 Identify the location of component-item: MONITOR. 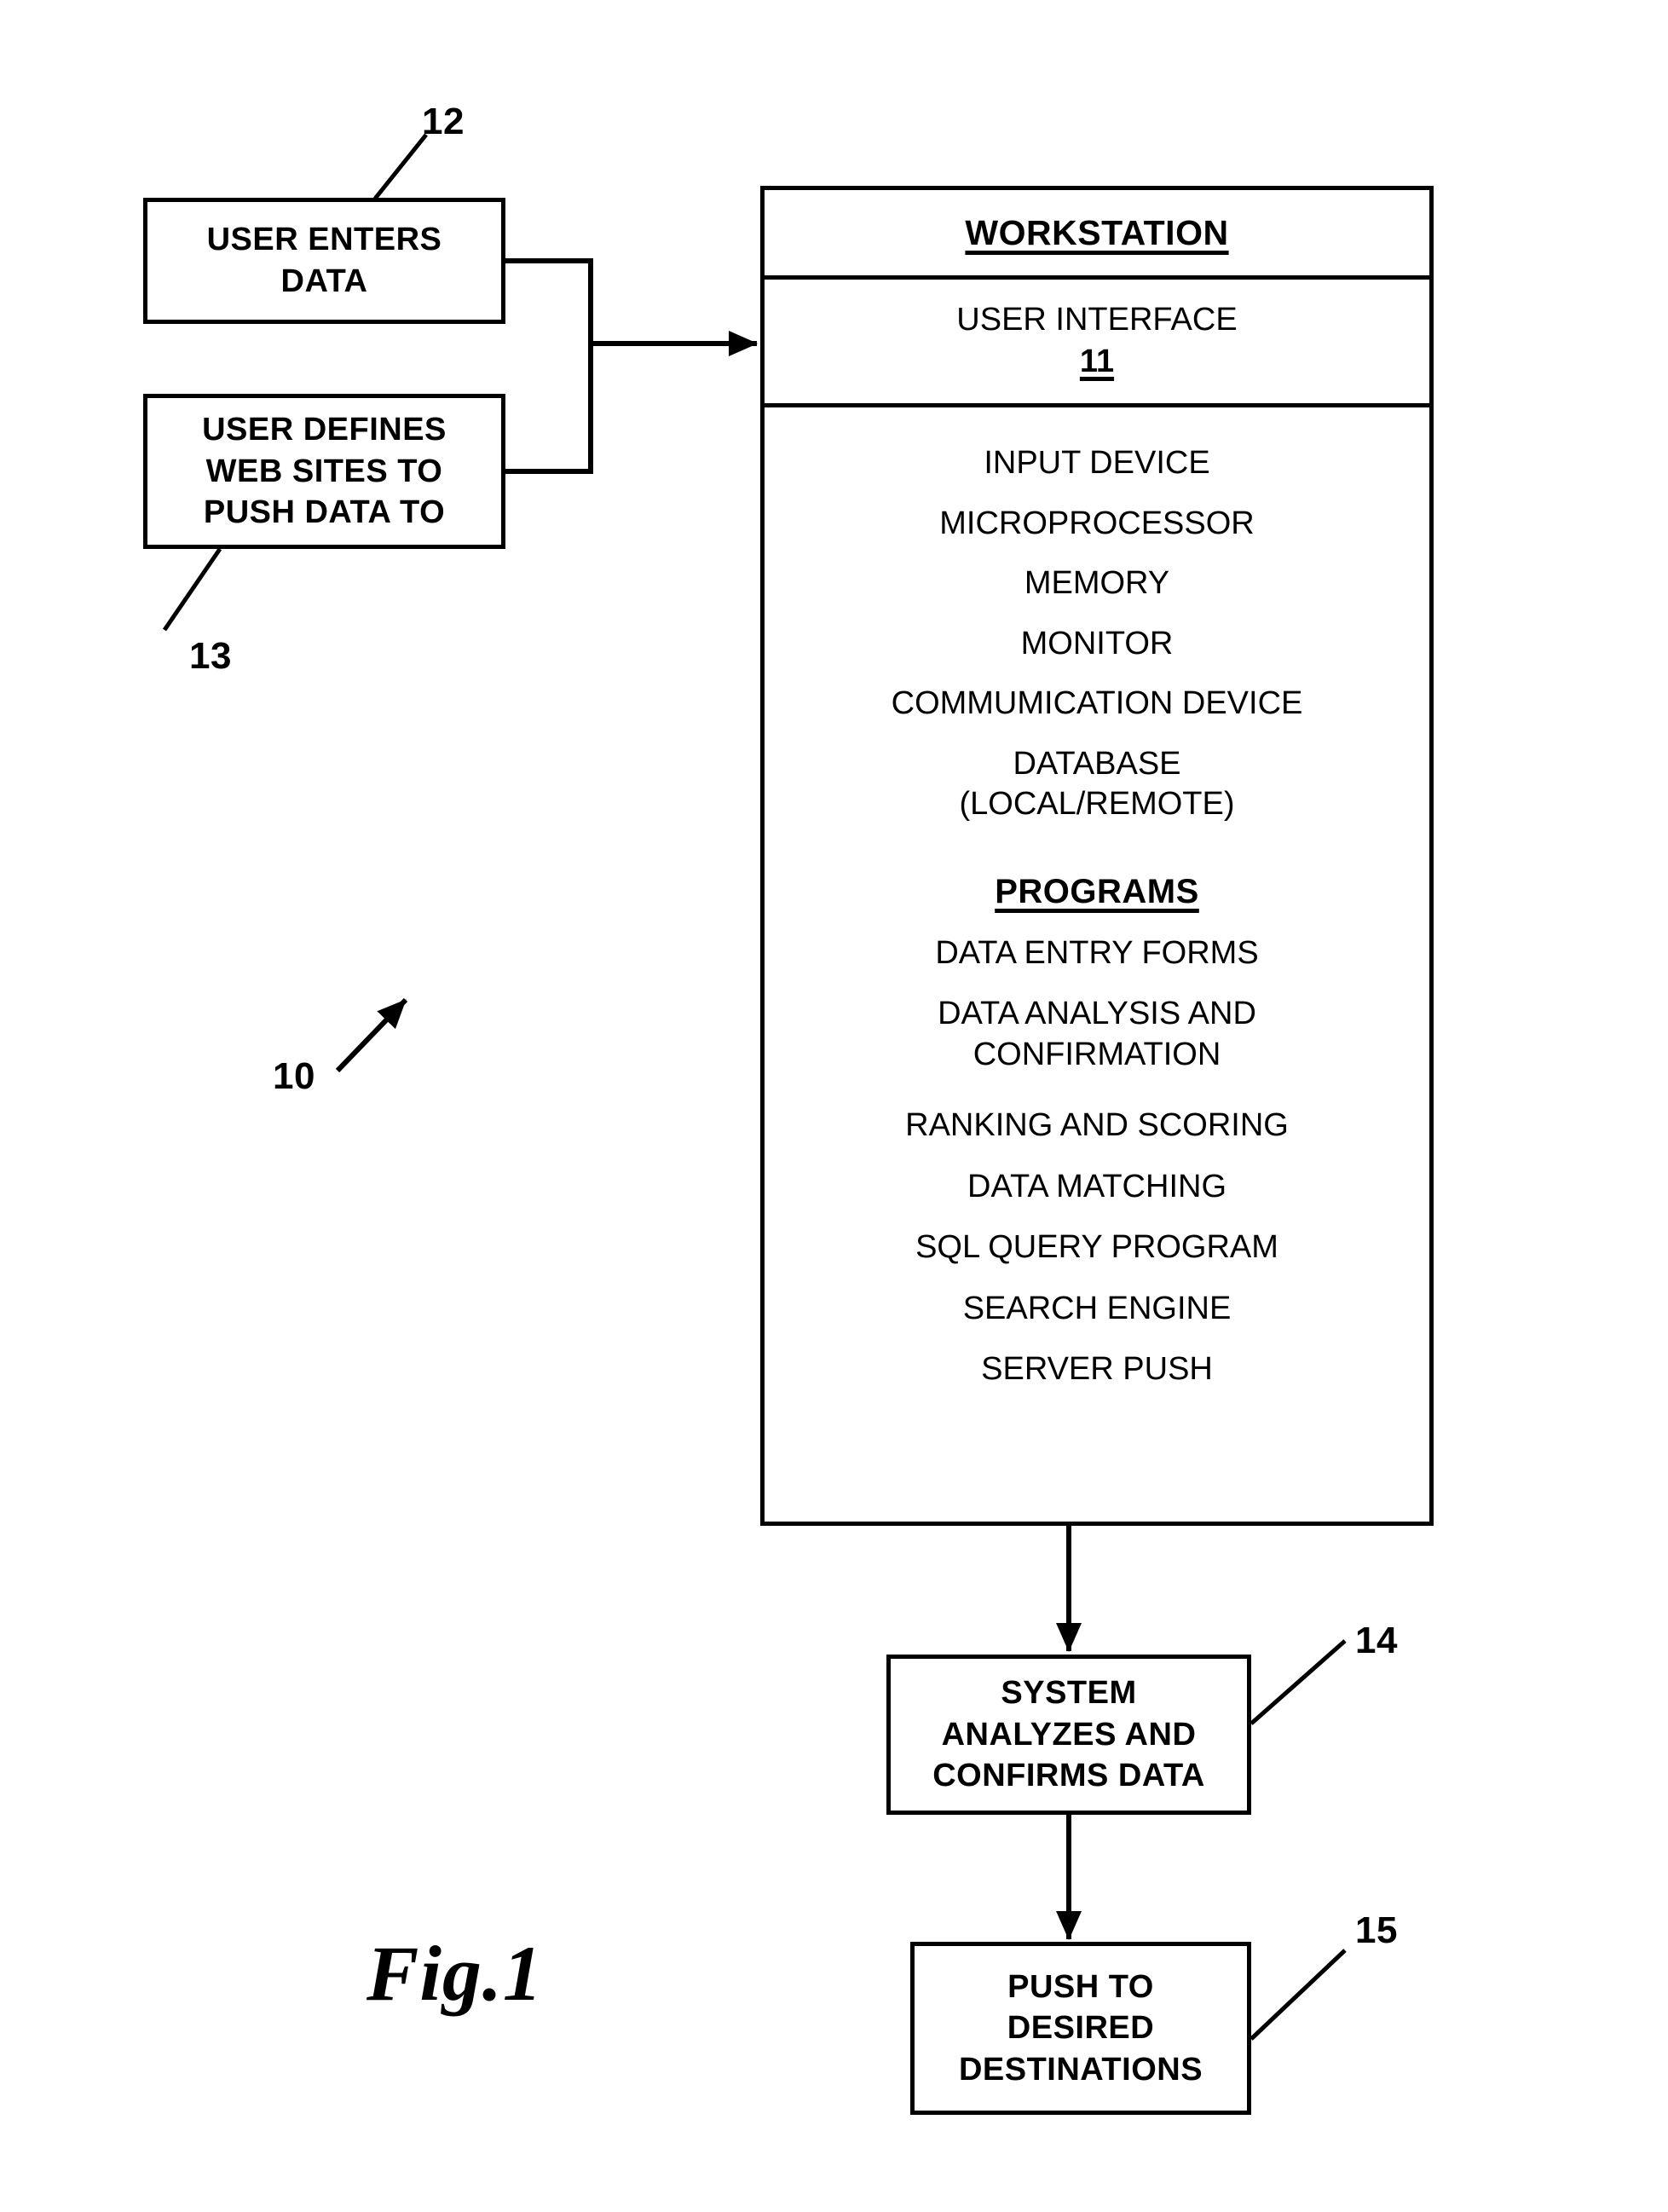
(1097, 644).